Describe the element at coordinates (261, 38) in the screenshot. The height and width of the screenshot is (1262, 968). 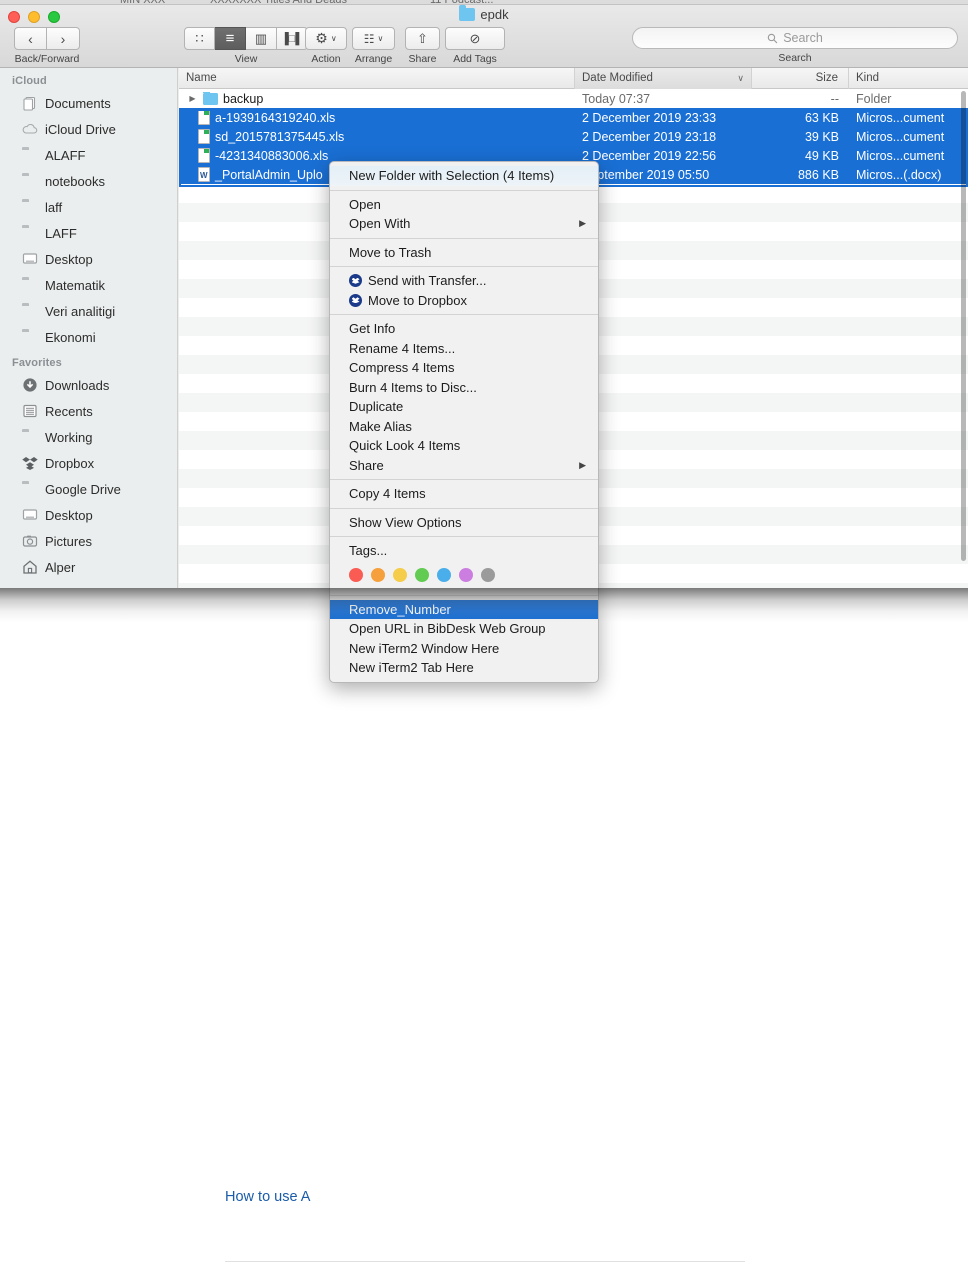
I see `column-view-button: ▥` at that location.